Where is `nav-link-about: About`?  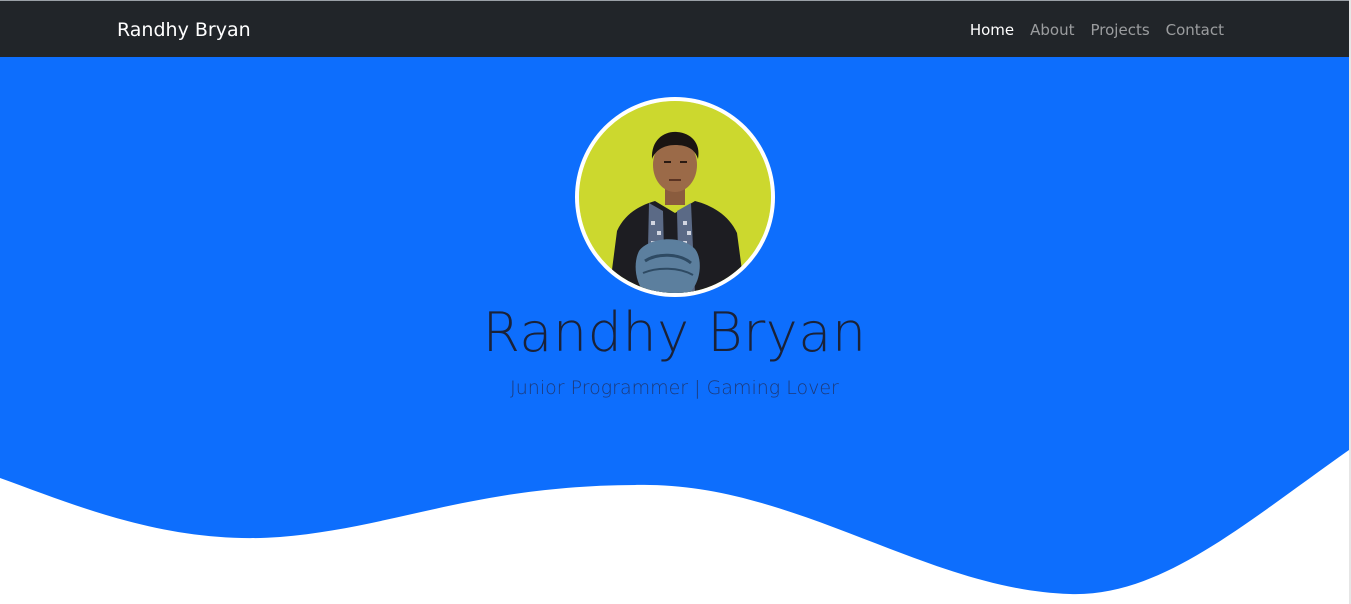 nav-link-about: About is located at coordinates (1052, 30).